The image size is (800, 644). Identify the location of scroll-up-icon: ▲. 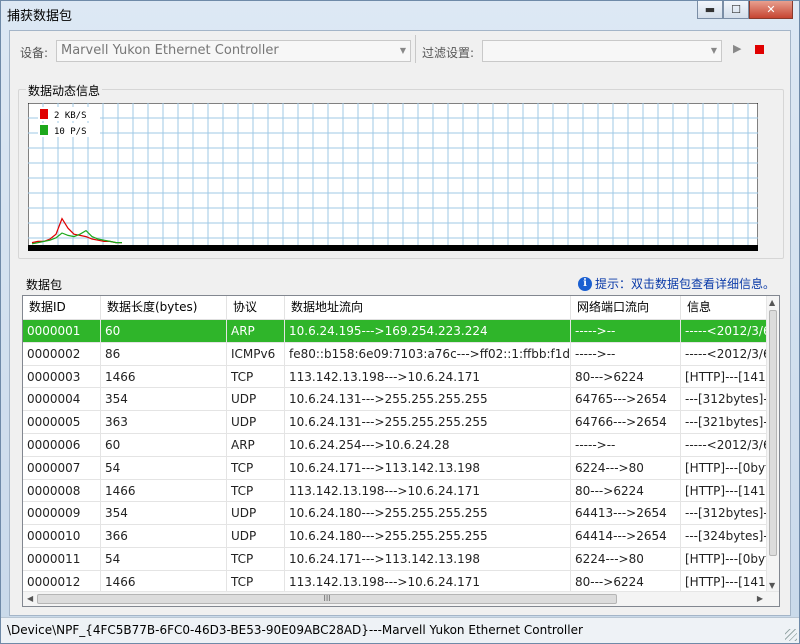
(772, 302).